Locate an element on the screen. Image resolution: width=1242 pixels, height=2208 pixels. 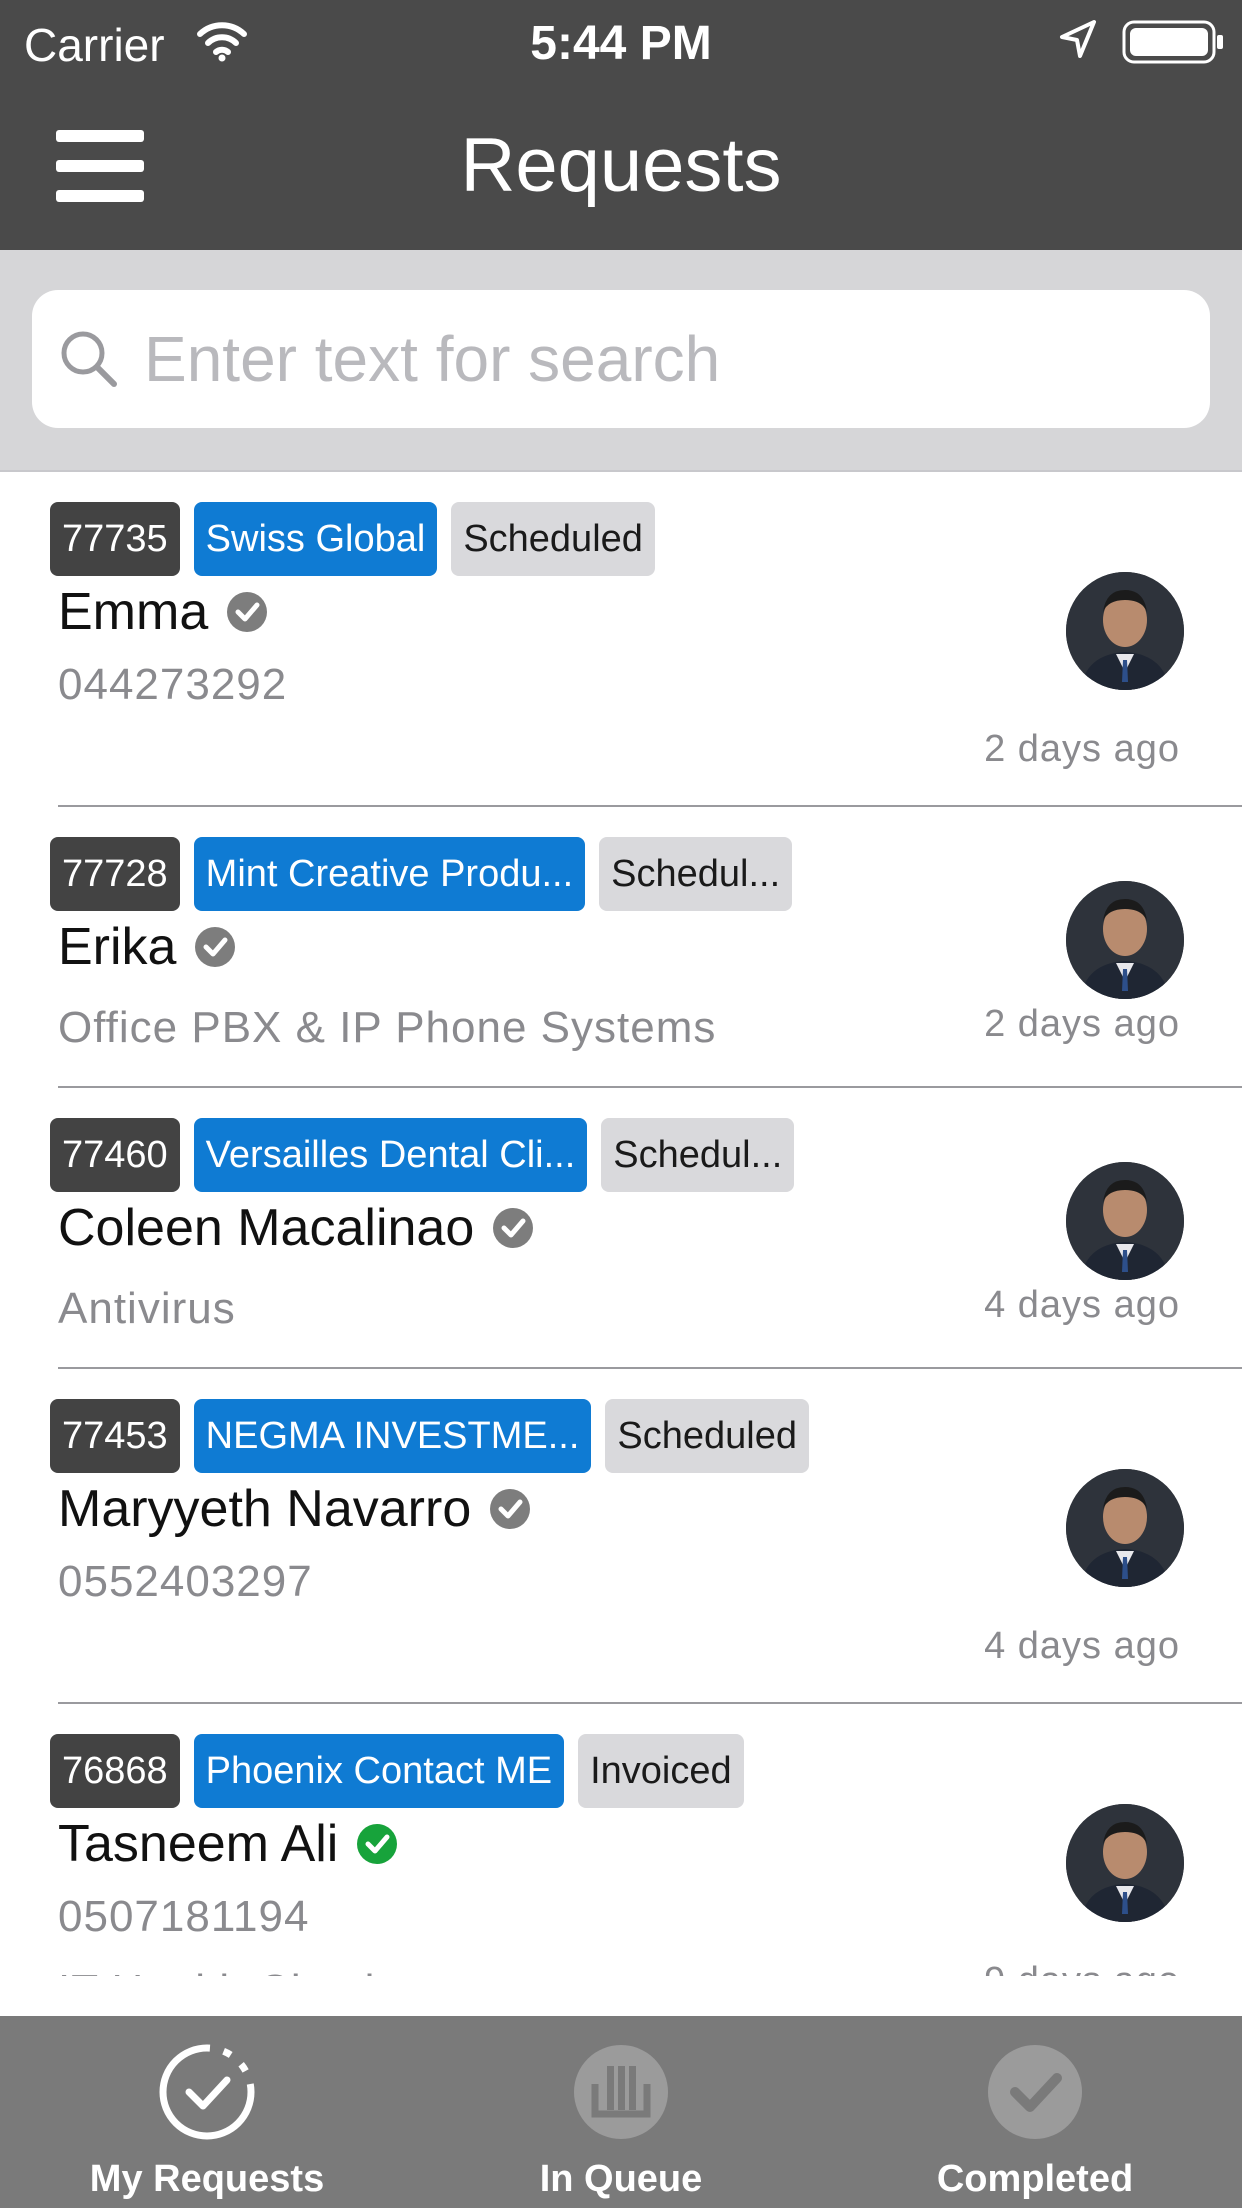
request-id-badge: 77728 is located at coordinates (115, 874).